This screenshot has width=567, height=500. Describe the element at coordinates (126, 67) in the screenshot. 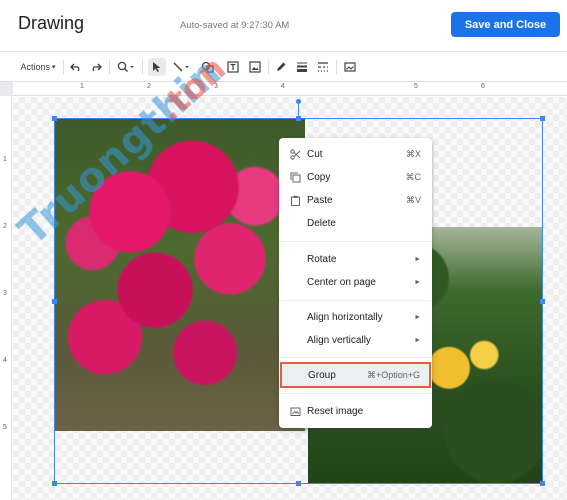

I see `zoom-icon` at that location.